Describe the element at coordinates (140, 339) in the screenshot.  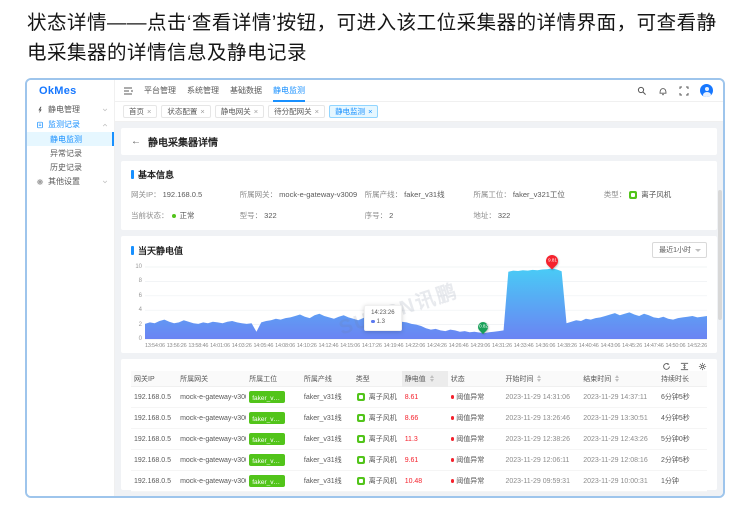
I see `y-tick-label: 0` at that location.